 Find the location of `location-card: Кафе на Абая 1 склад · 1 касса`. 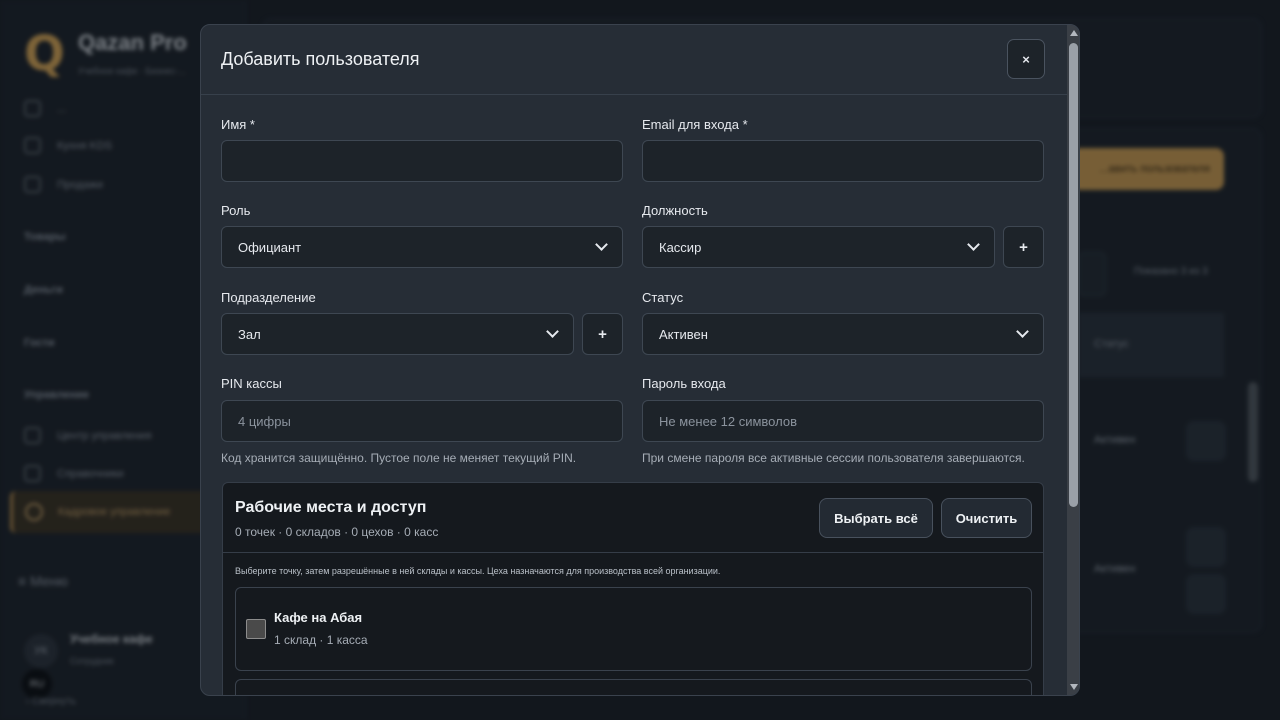

location-card: Кафе на Абая 1 склад · 1 касса is located at coordinates (633, 629).